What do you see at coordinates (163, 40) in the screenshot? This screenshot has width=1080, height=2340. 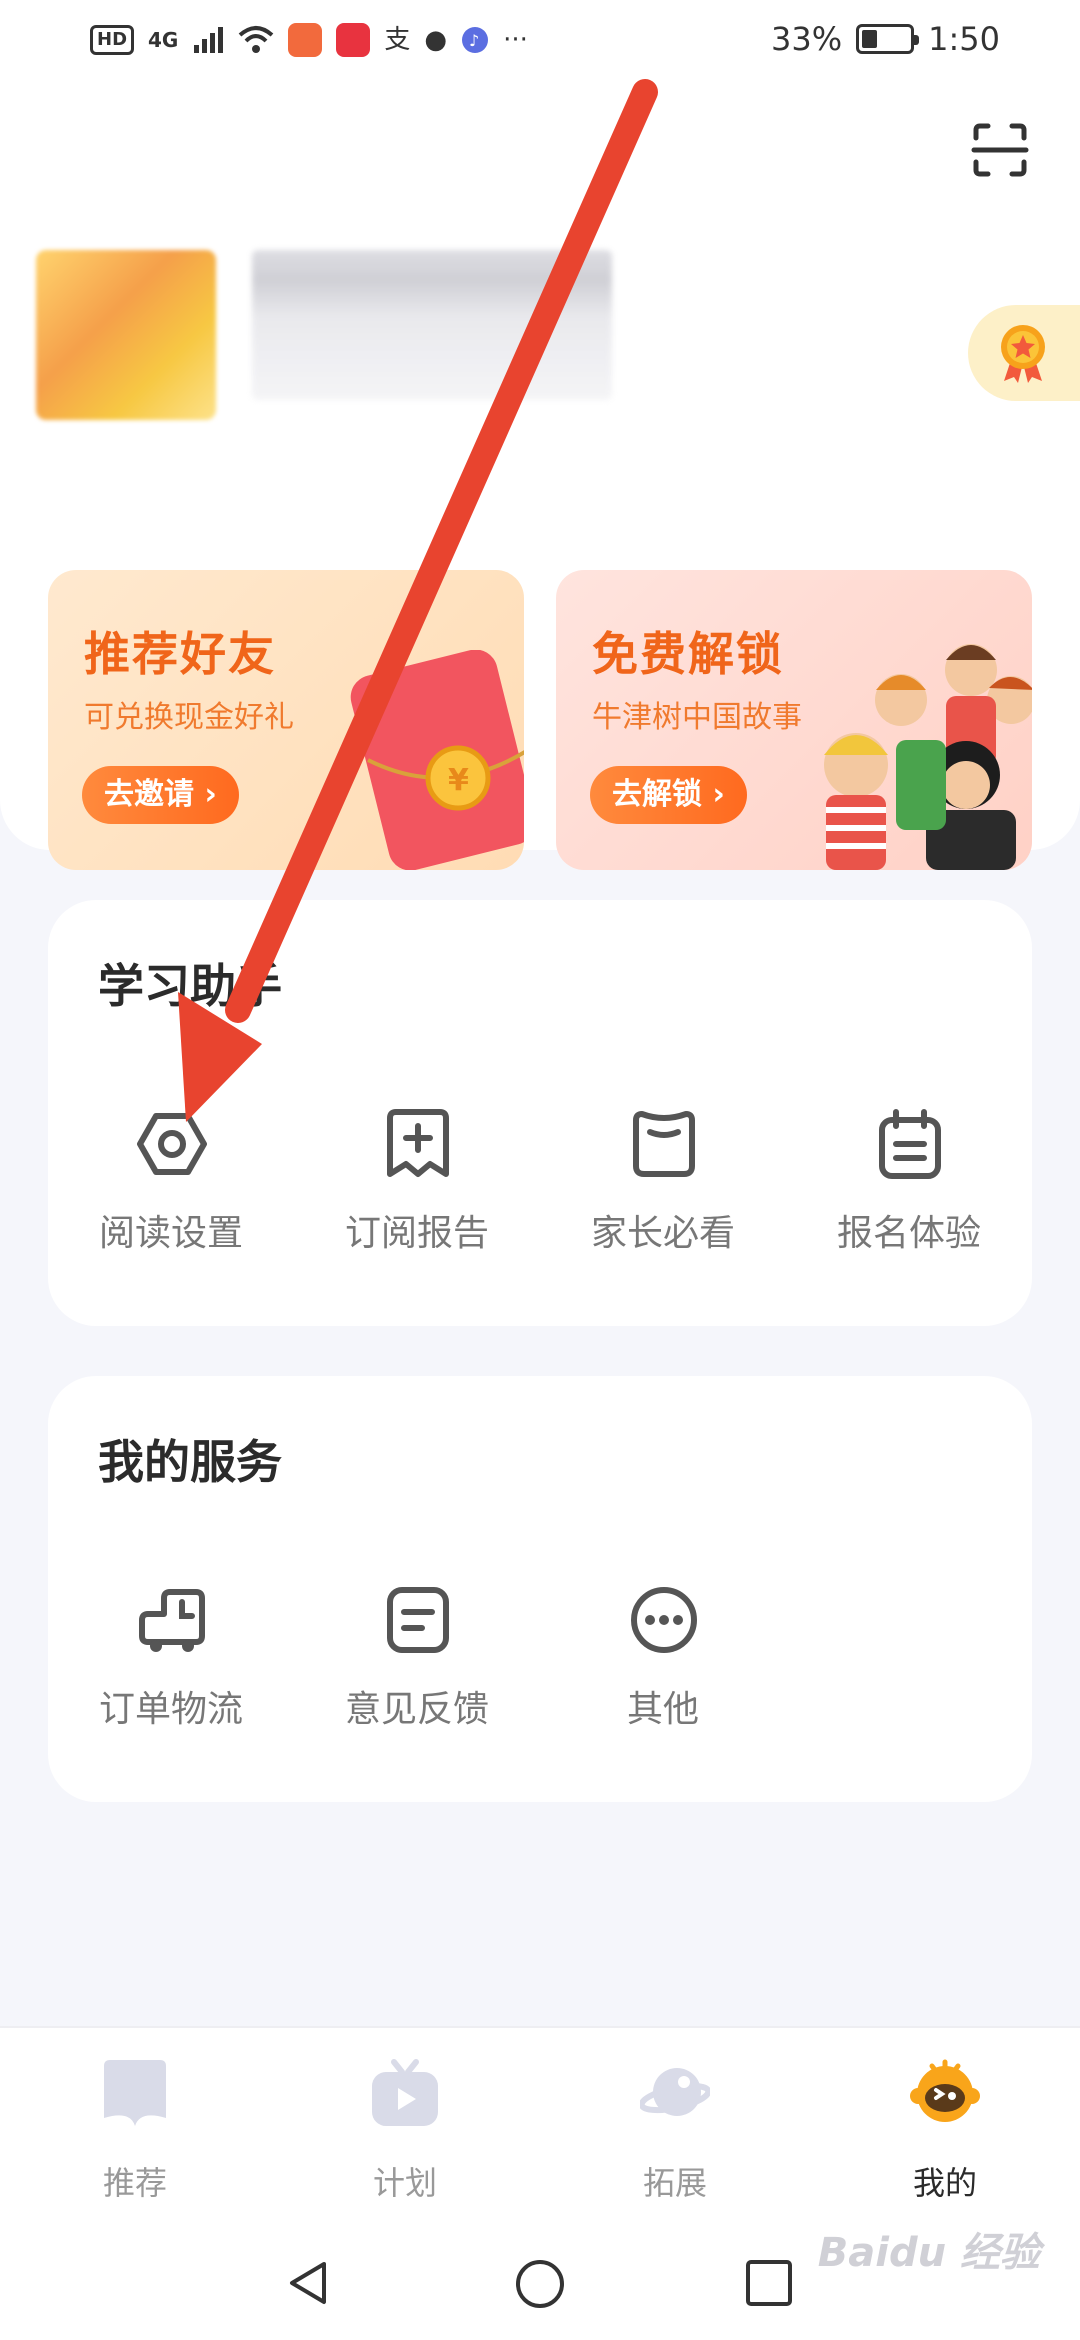 I see `network-4g-indicator: 4G` at bounding box center [163, 40].